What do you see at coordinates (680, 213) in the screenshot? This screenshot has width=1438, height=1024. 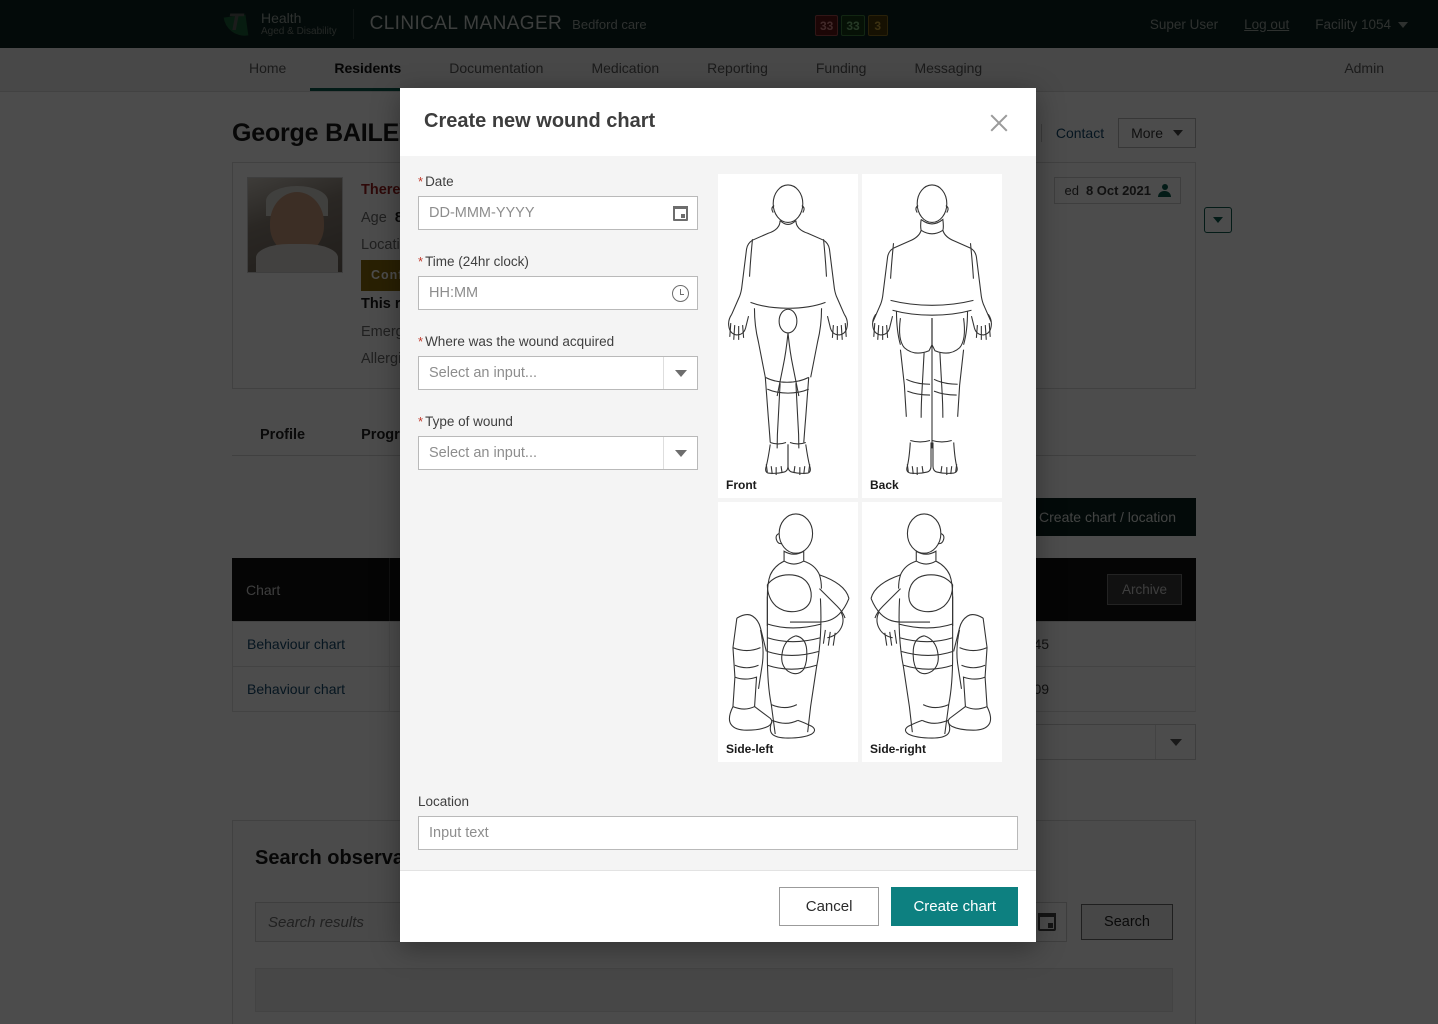 I see `calendar-icon` at bounding box center [680, 213].